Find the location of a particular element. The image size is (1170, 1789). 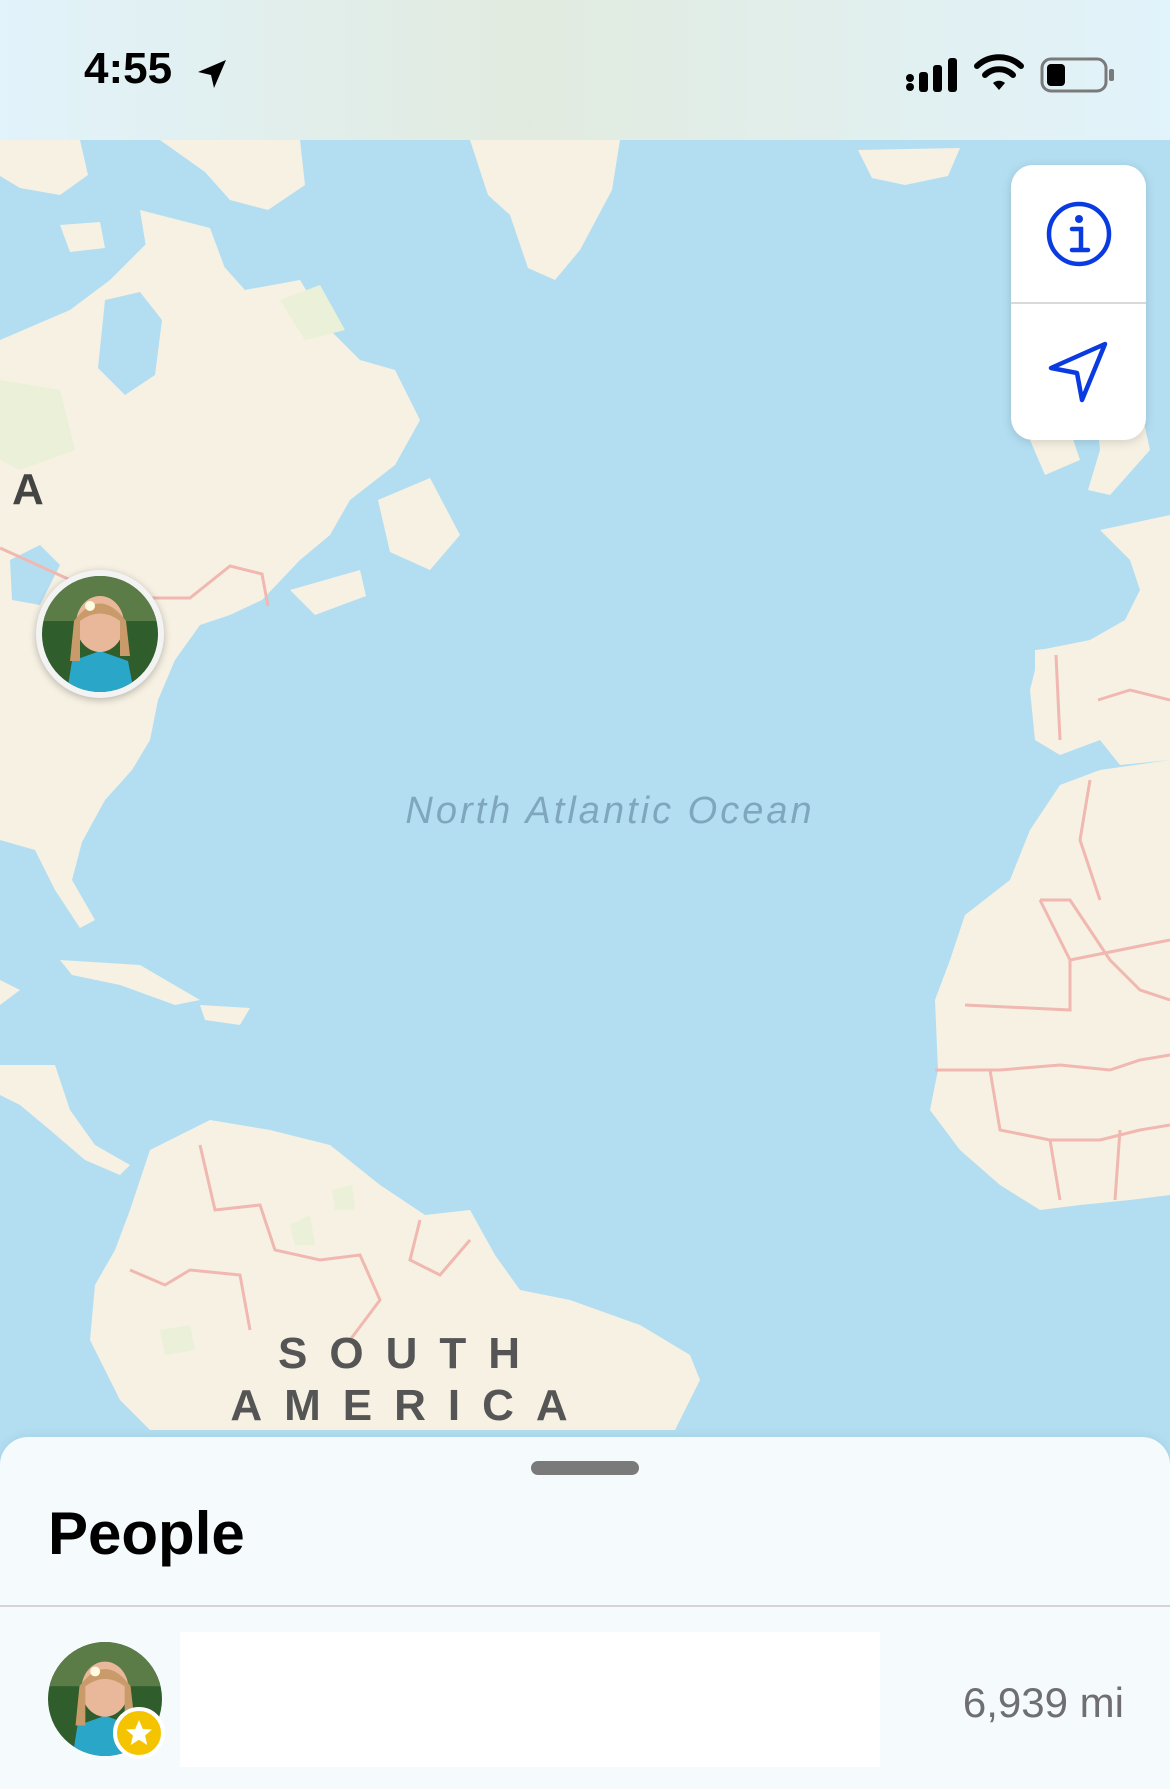

person-row: 6,939 mi is located at coordinates (585, 1698).